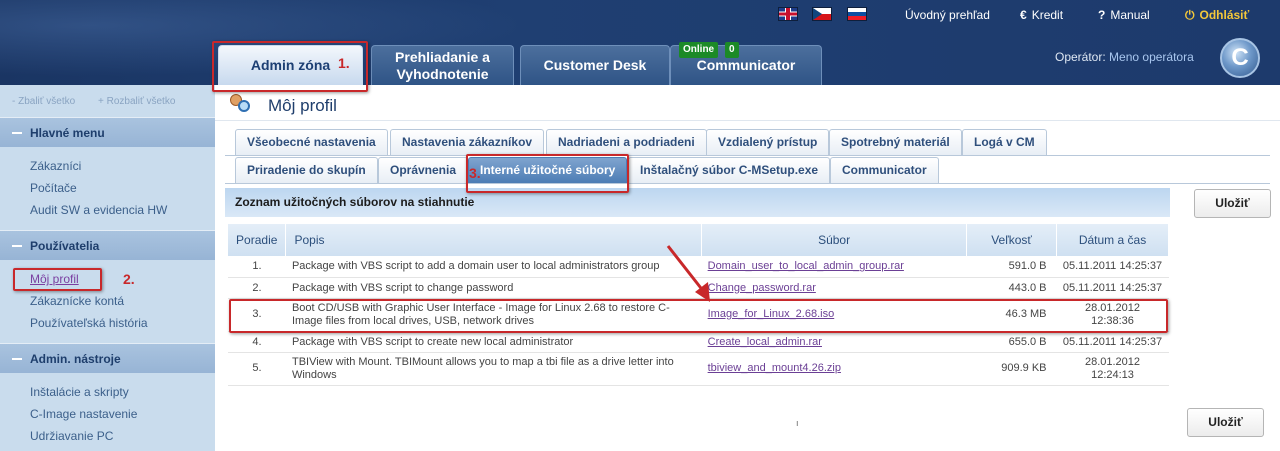 Image resolution: width=1280 pixels, height=451 pixels. Describe the element at coordinates (257, 369) in the screenshot. I see `row-order: 5.` at that location.